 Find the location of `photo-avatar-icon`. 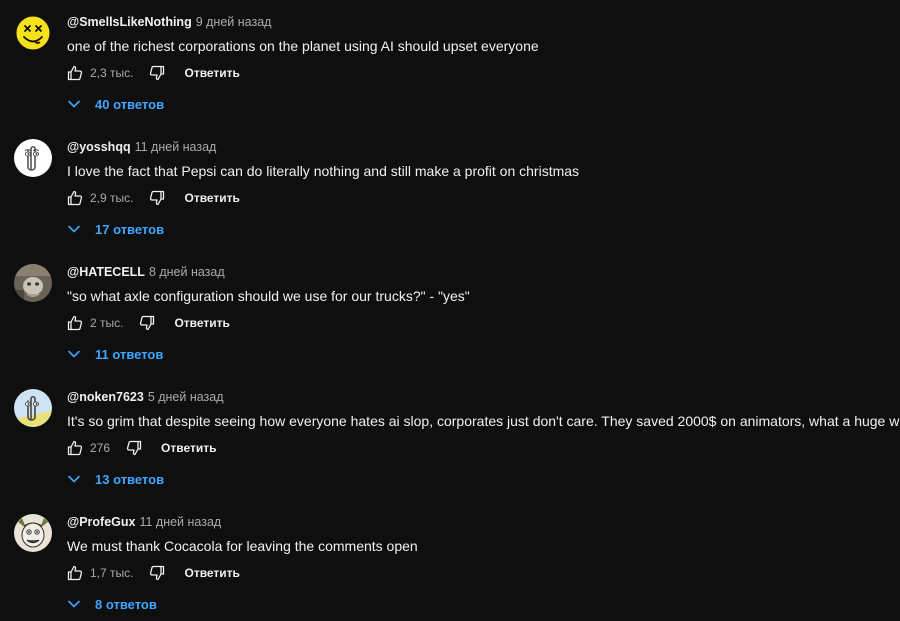

photo-avatar-icon is located at coordinates (33, 283).